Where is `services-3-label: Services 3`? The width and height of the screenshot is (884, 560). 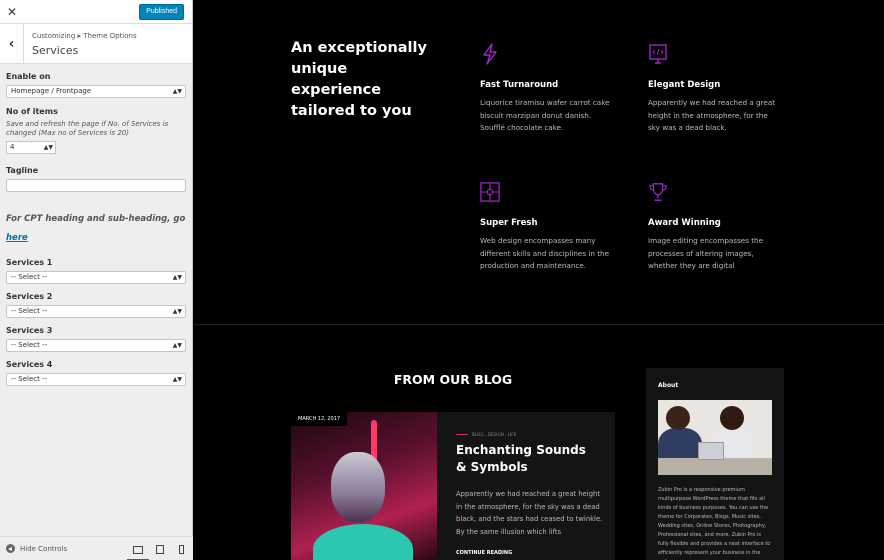 services-3-label: Services 3 is located at coordinates (29, 330).